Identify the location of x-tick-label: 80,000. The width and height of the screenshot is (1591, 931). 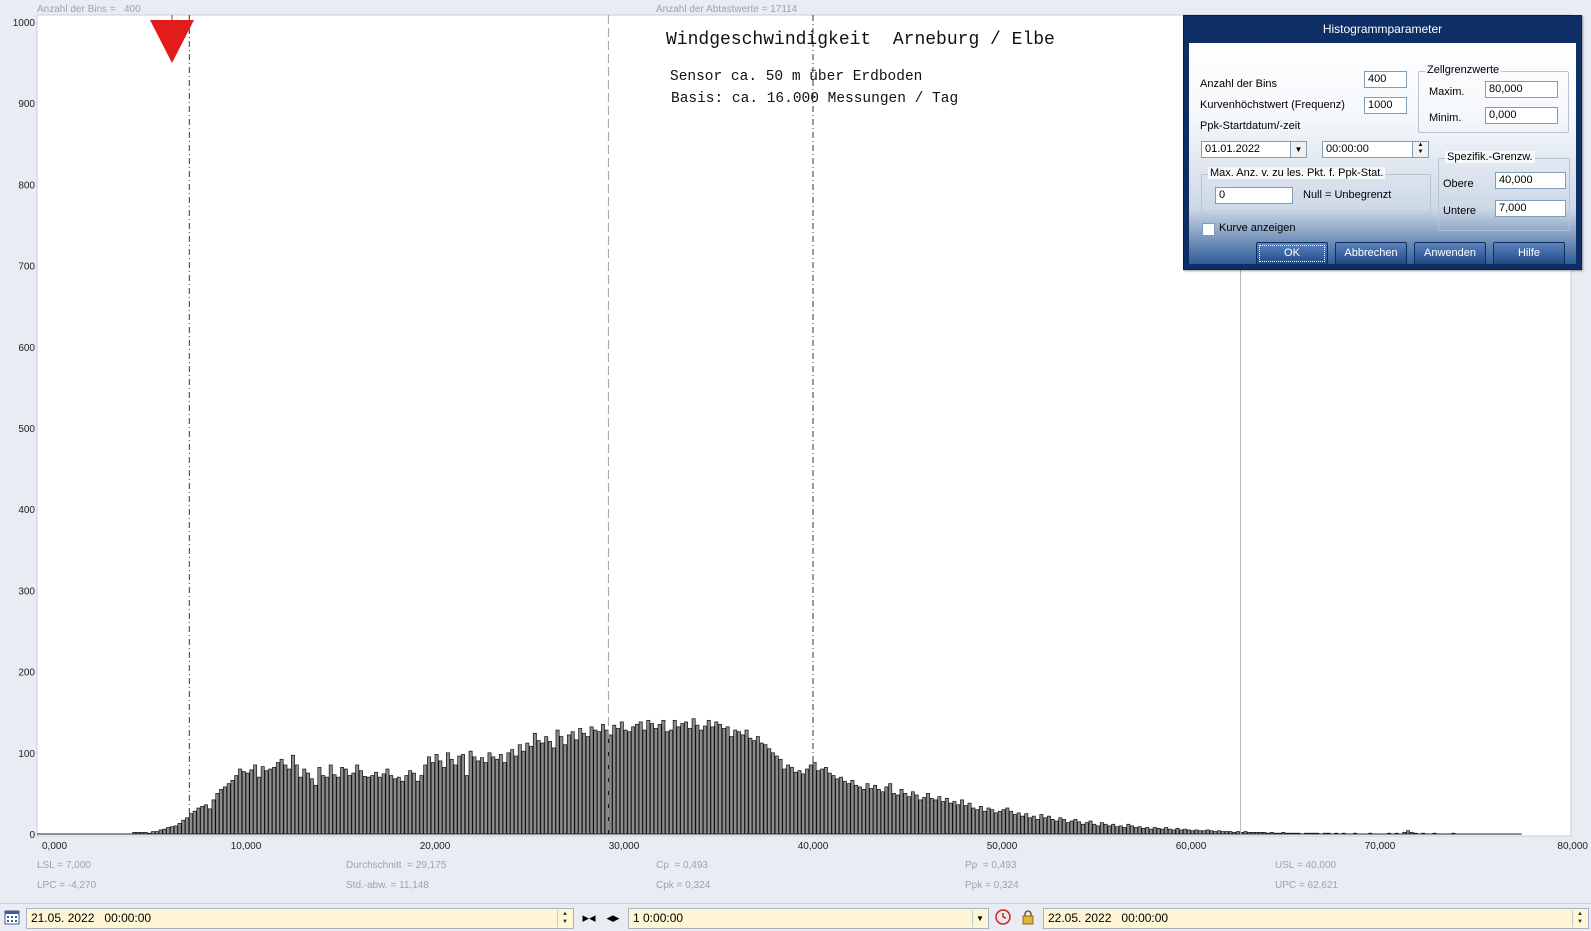
(1572, 846).